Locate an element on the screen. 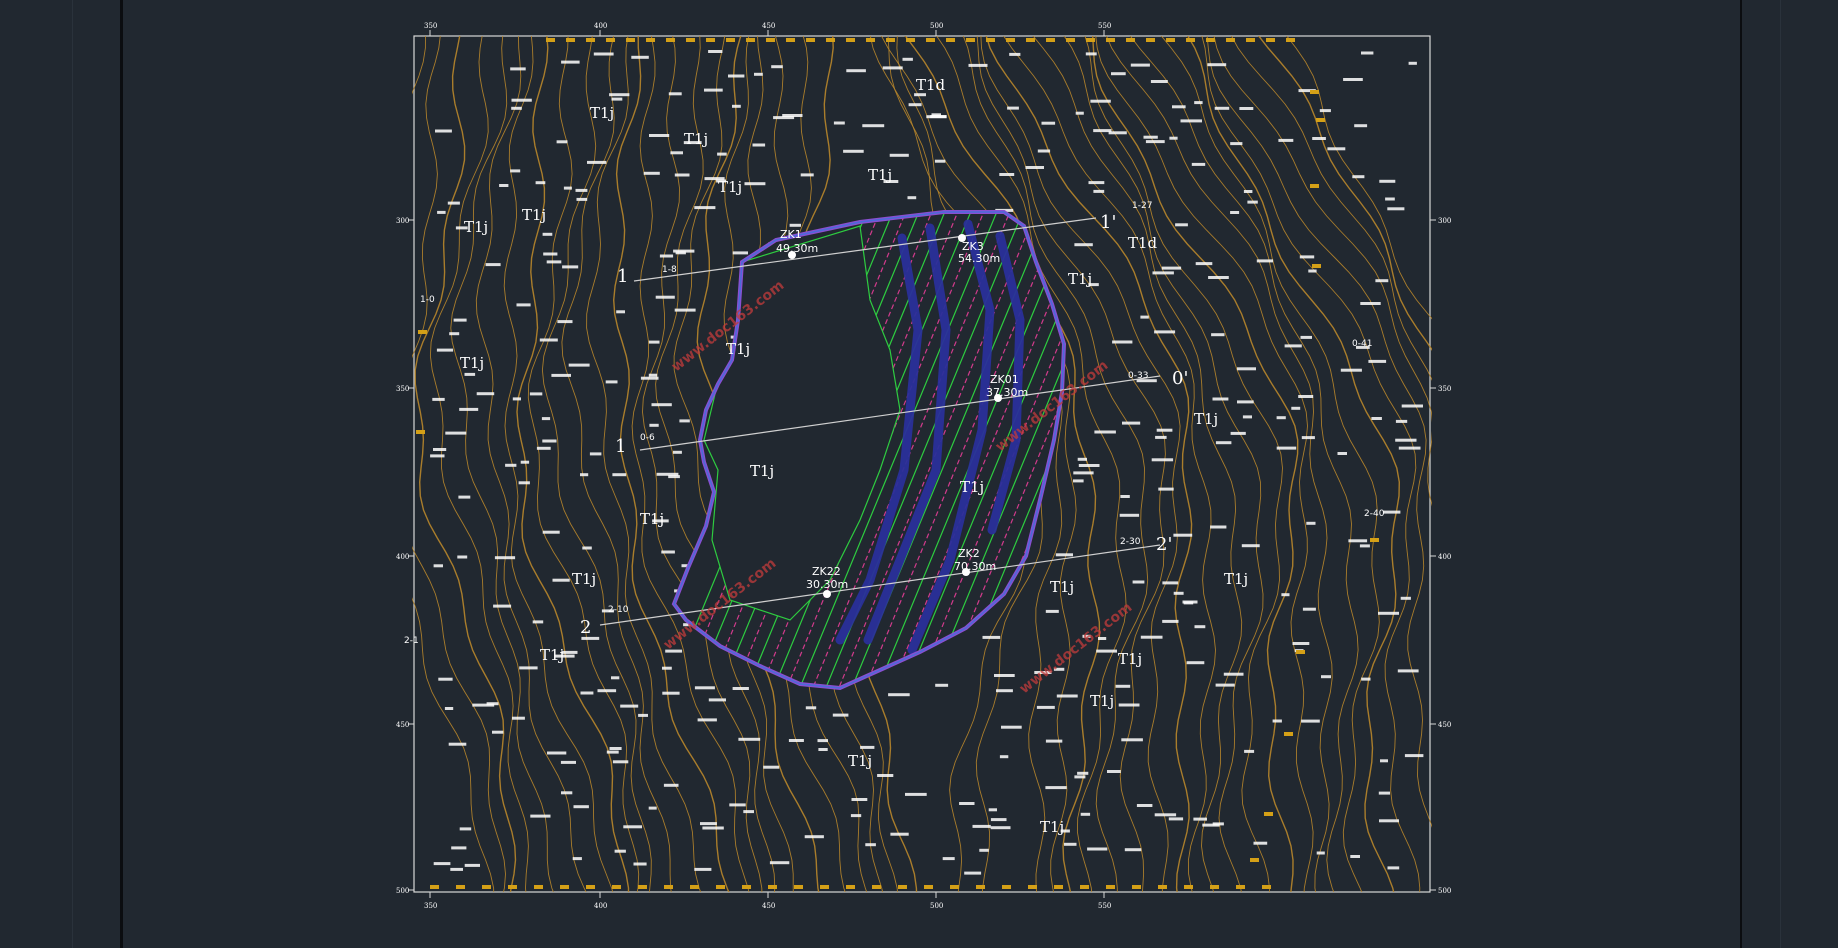 The image size is (1838, 948). edge-point-label: 0-41 is located at coordinates (1362, 344).